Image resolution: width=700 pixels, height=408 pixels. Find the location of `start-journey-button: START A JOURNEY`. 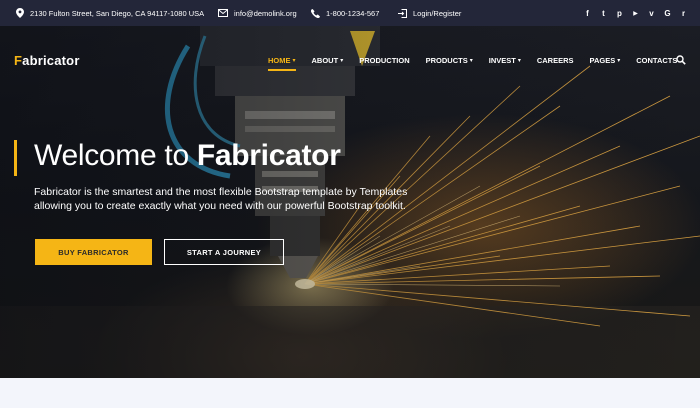

start-journey-button: START A JOURNEY is located at coordinates (224, 252).